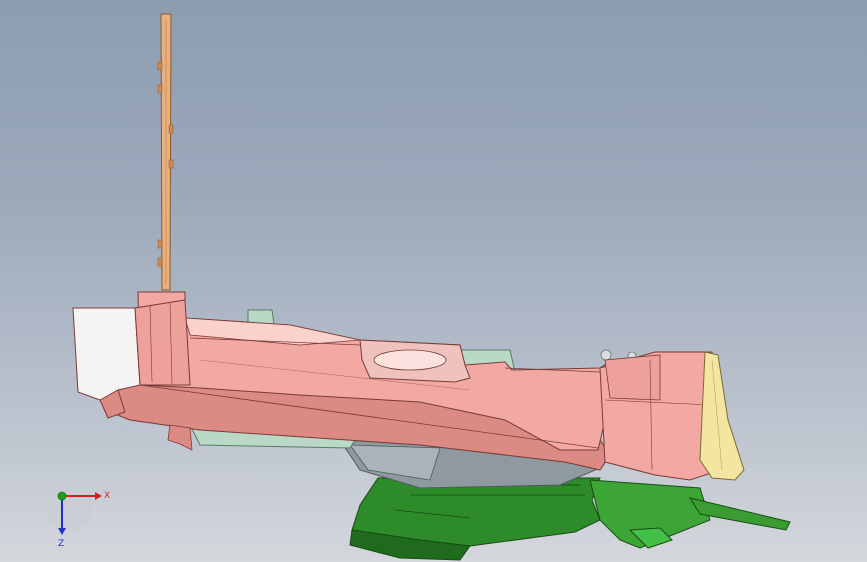 This screenshot has width=867, height=562. Describe the element at coordinates (107, 496) in the screenshot. I see `x-axis-label: X` at that location.